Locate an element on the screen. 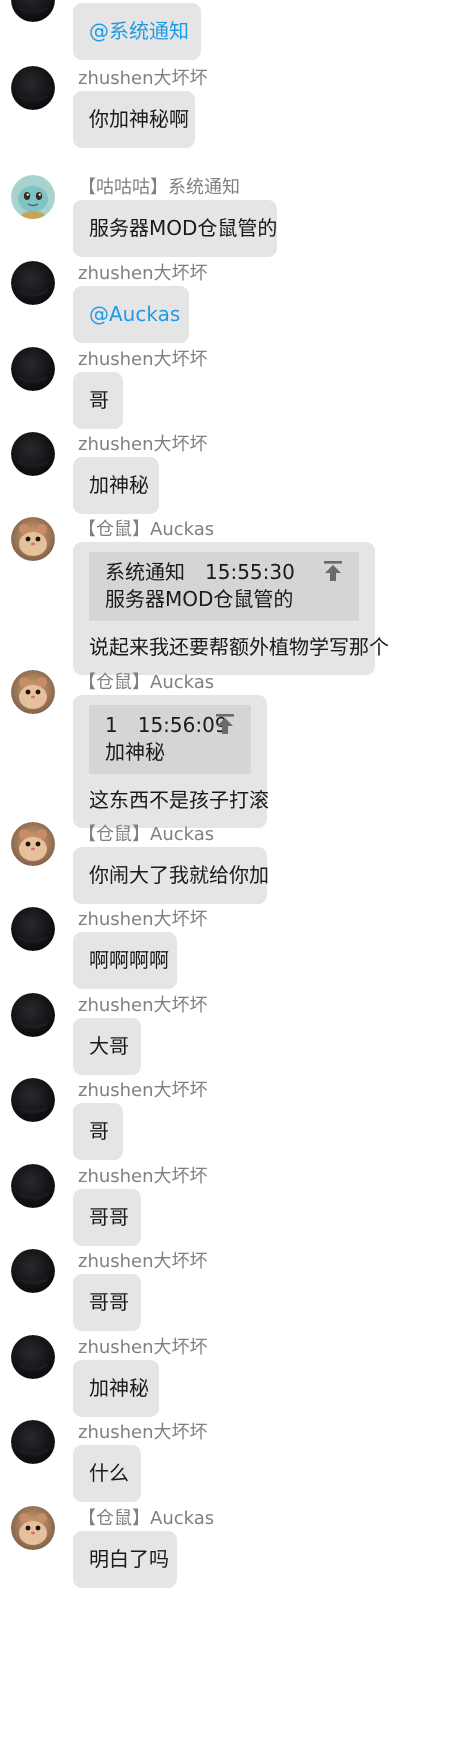 This screenshot has width=463, height=1741. message-text: 你闹大了我就给你加 is located at coordinates (179, 875).